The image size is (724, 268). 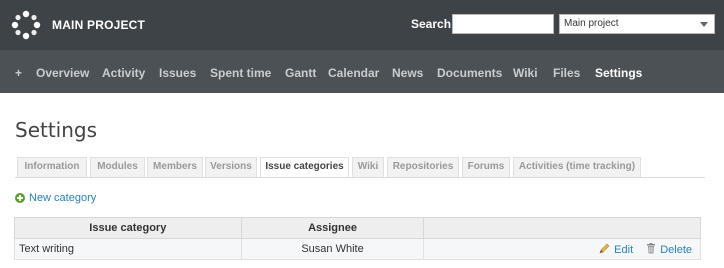 I want to click on assignee-cell: Susan White, so click(x=332, y=249).